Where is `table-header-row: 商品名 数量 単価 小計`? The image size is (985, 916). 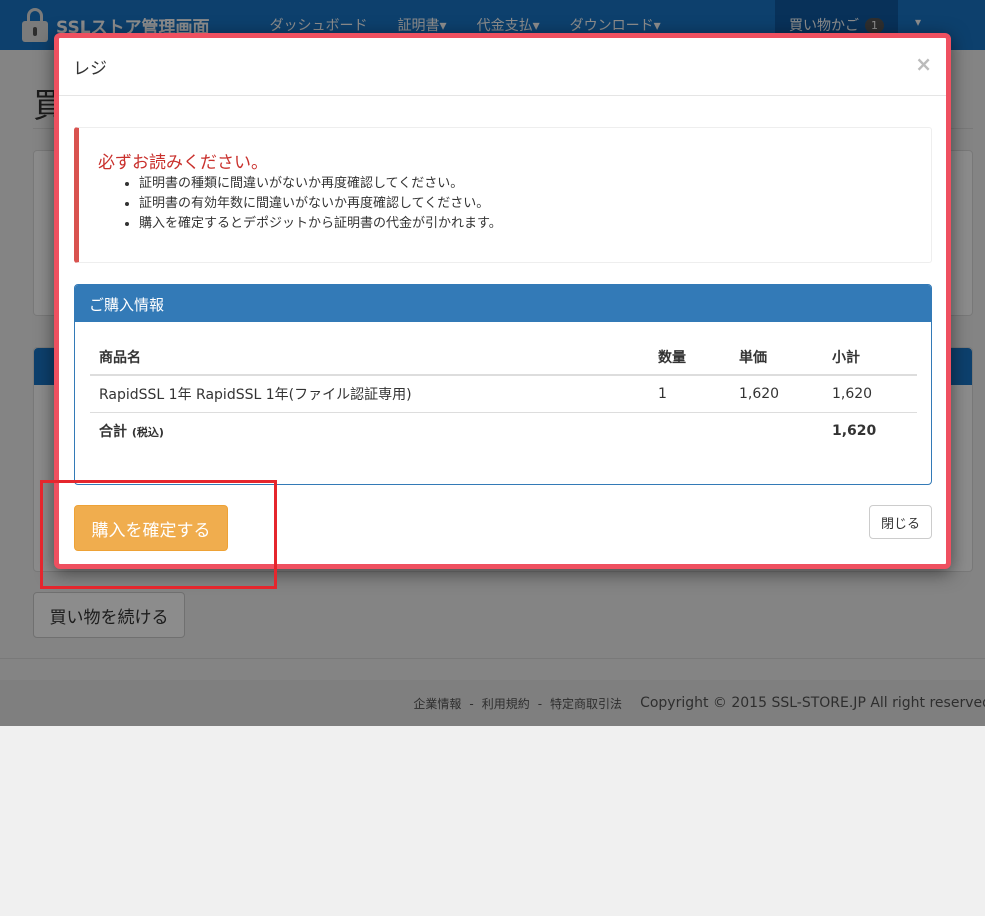
table-header-row: 商品名 数量 単価 小計 is located at coordinates (503, 358).